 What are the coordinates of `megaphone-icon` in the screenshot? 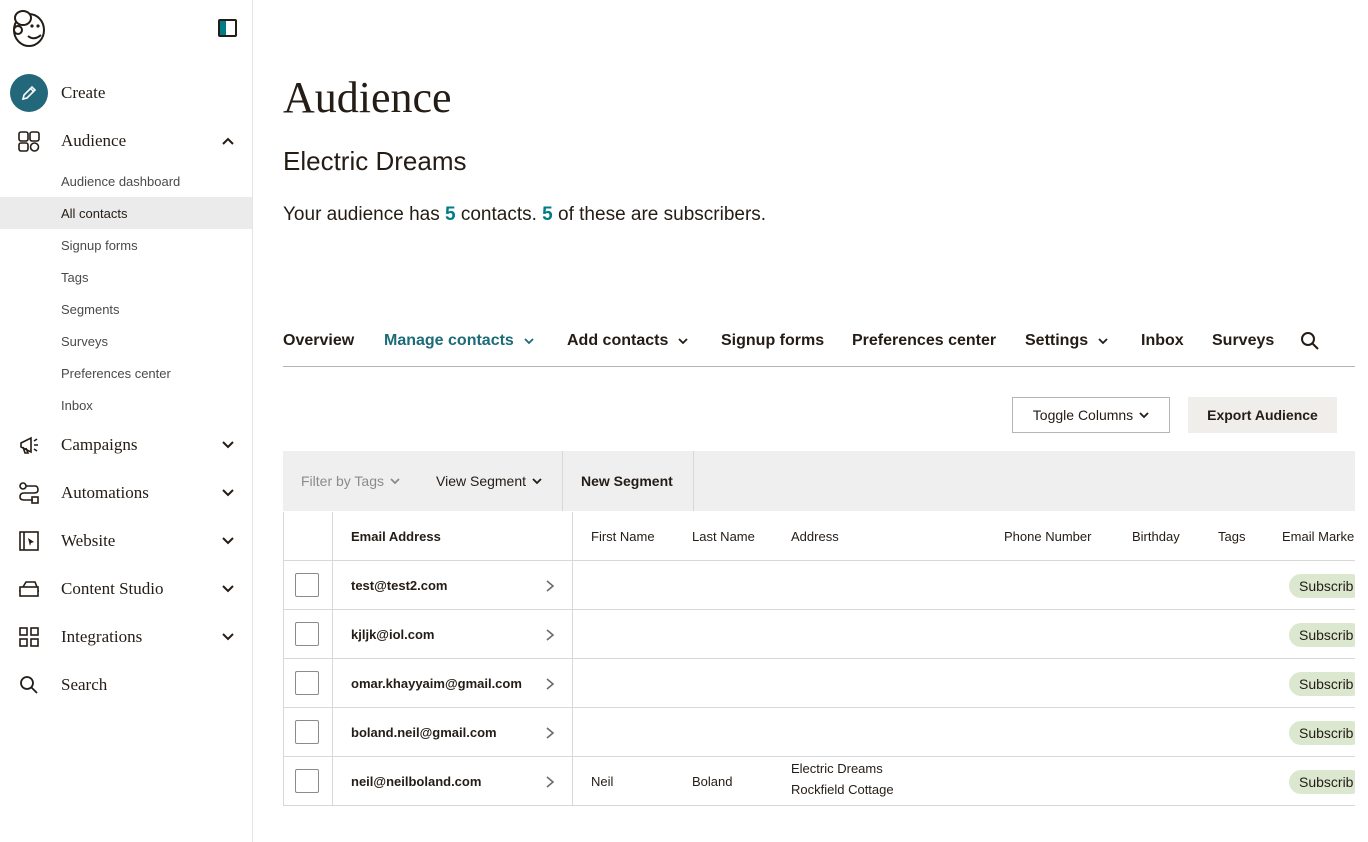 It's located at (29, 445).